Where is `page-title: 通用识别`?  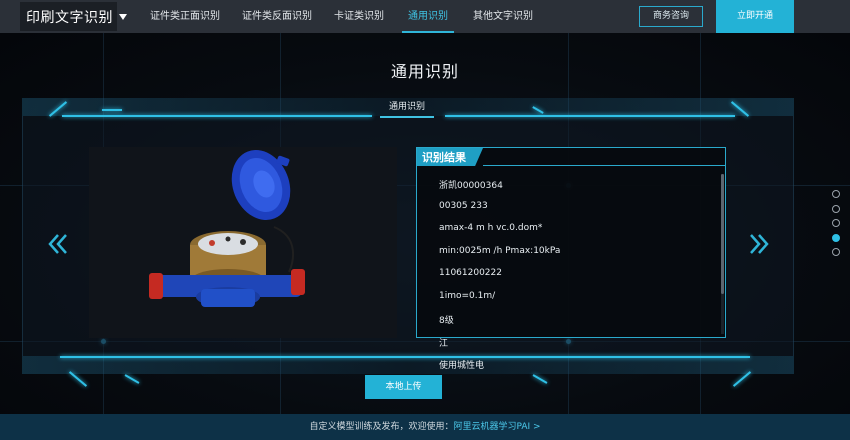 page-title: 通用识别 is located at coordinates (424, 71).